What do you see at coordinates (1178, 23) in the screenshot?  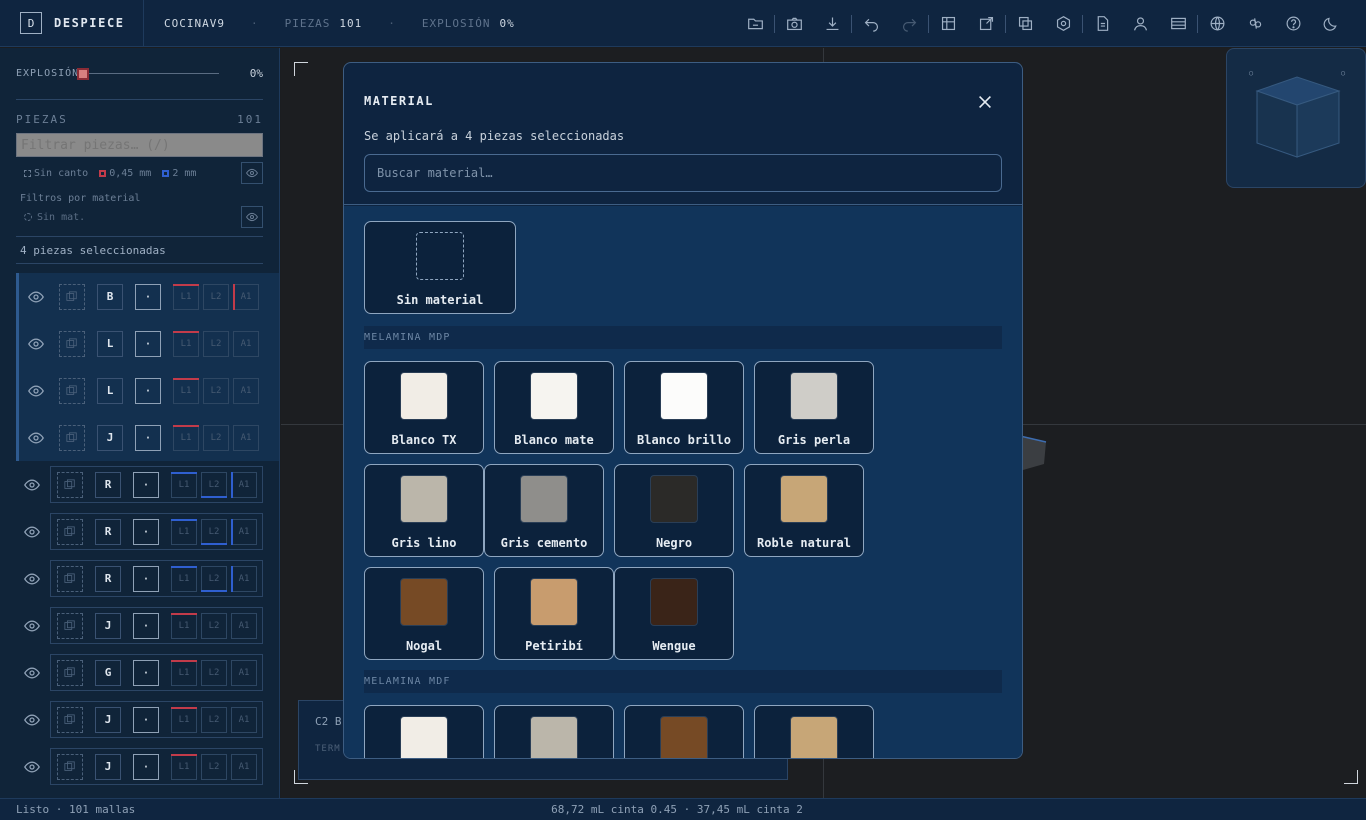 I see `panel-icon` at bounding box center [1178, 23].